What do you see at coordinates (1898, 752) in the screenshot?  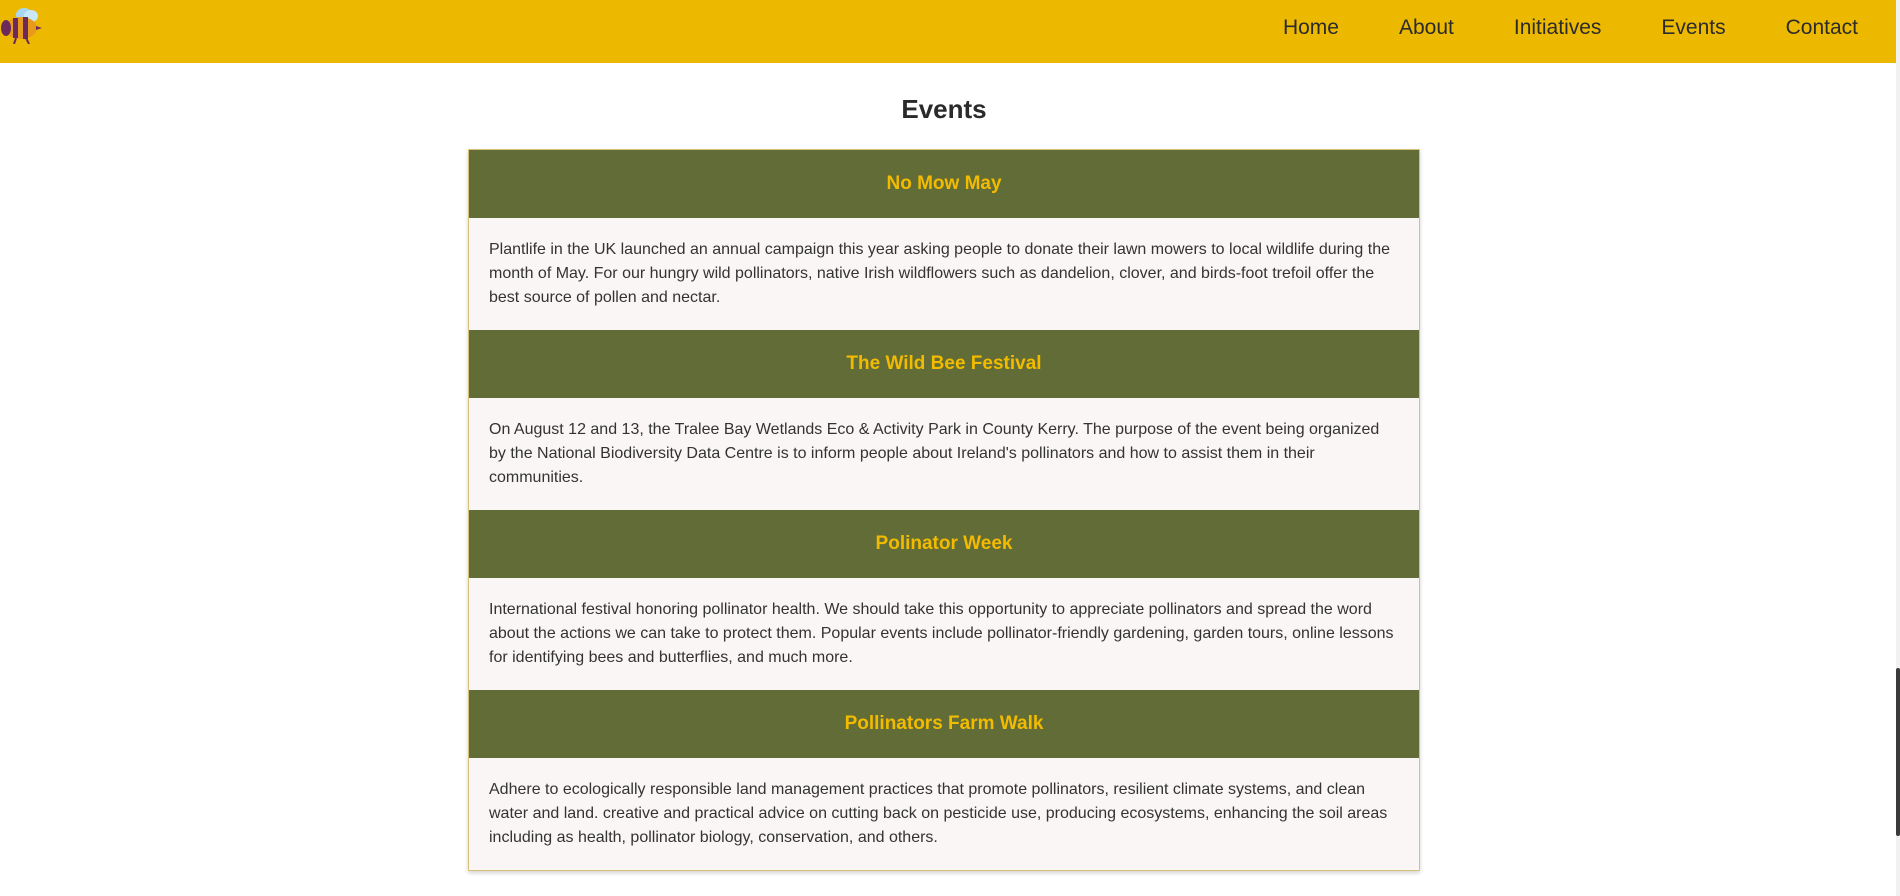 I see `scrollbar-thumb` at bounding box center [1898, 752].